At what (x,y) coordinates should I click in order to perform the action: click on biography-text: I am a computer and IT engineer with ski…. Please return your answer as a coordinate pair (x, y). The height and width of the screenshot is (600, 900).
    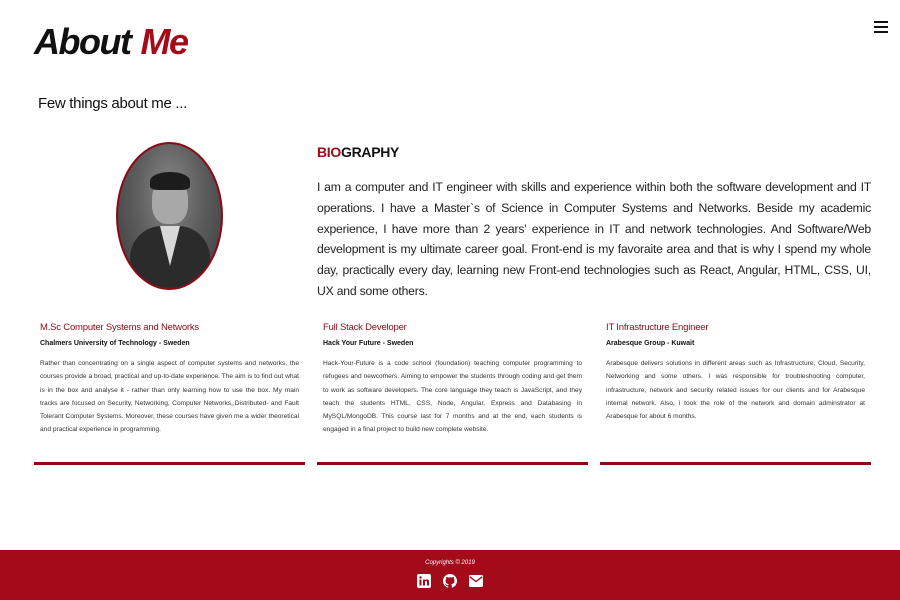
    Looking at the image, I should click on (594, 239).